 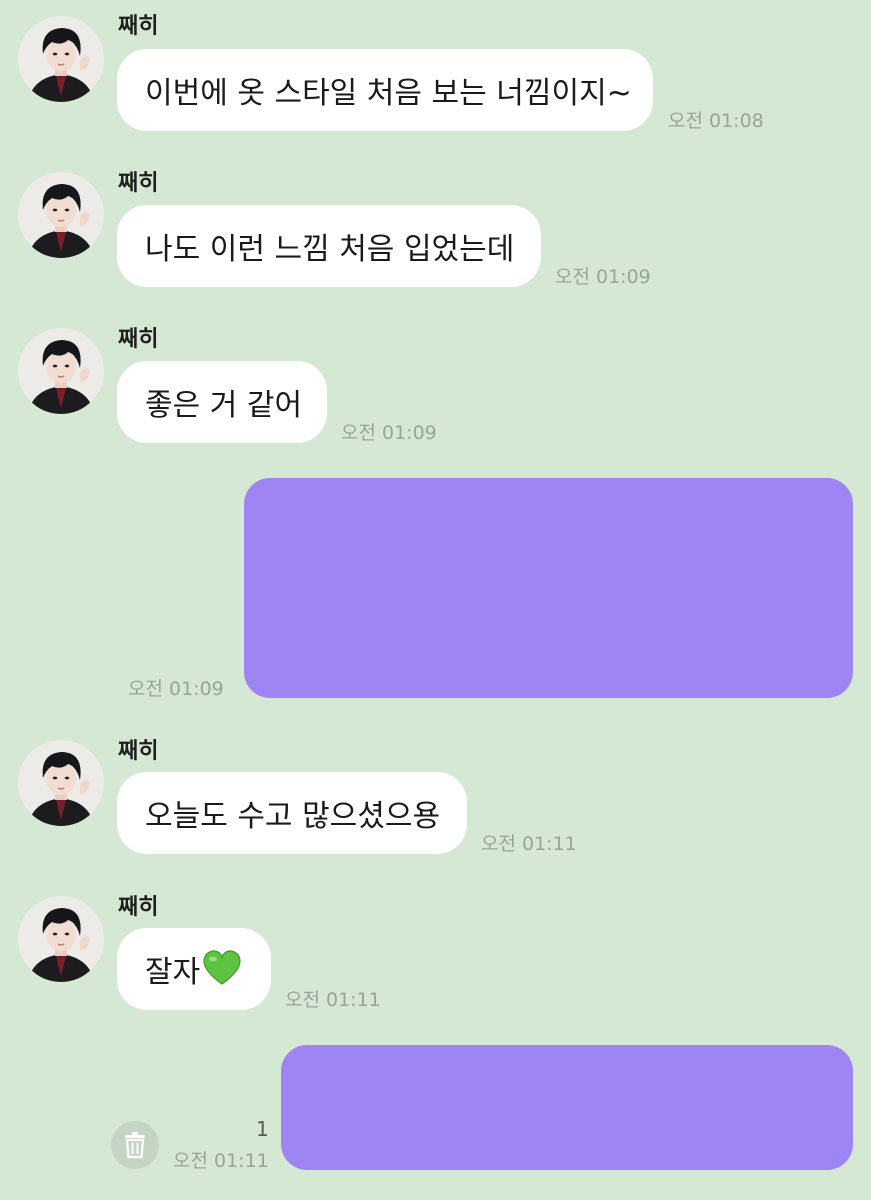 I want to click on message-bubble: 오늘도 수고 많으셨으용, so click(x=292, y=813).